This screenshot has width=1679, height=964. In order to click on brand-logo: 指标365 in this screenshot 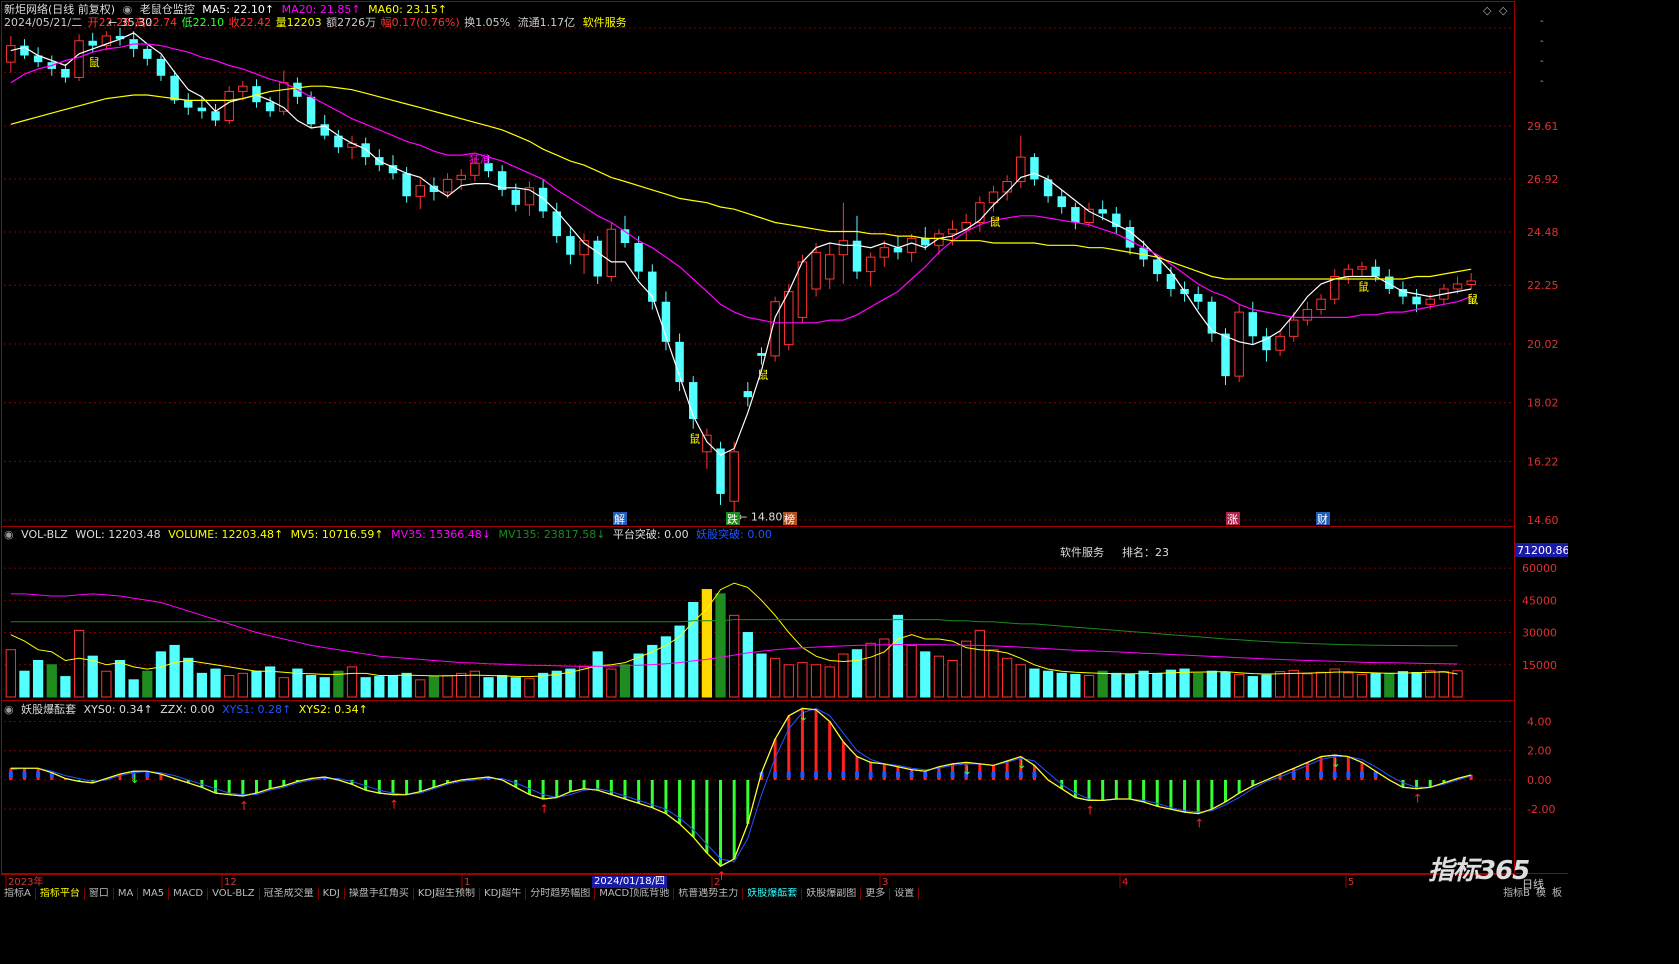, I will do `click(1479, 868)`.